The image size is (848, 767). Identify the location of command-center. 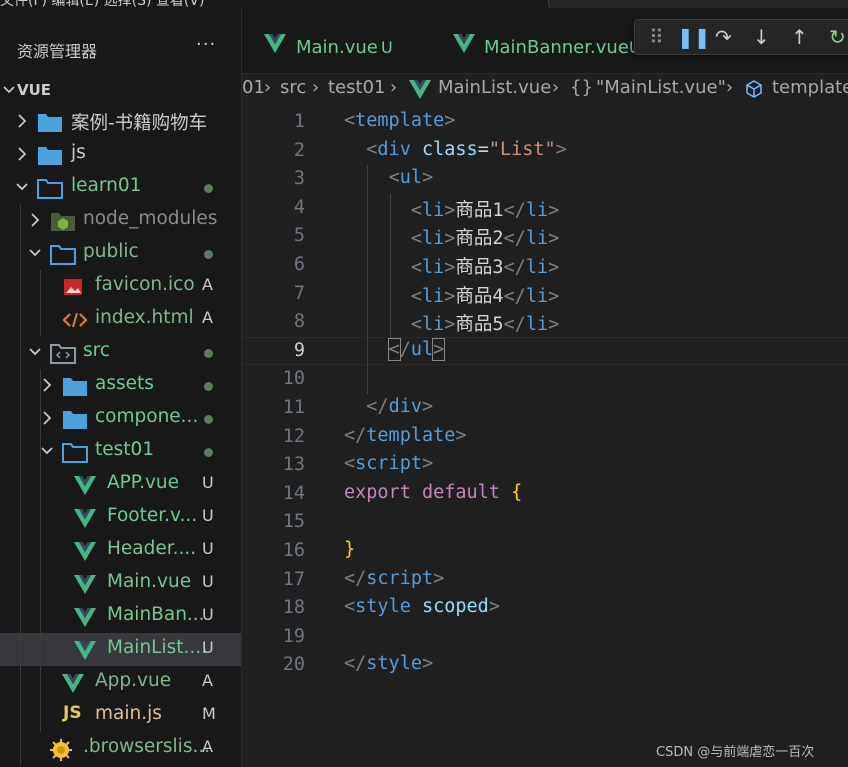
(698, 4).